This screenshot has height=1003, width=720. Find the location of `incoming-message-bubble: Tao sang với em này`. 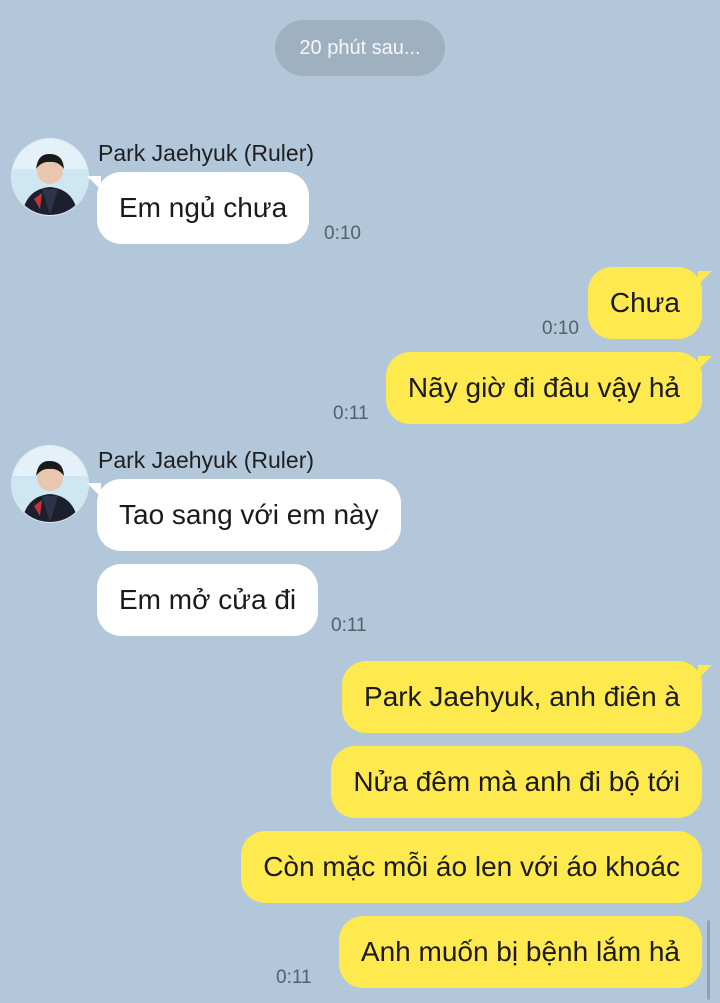

incoming-message-bubble: Tao sang với em này is located at coordinates (244, 515).